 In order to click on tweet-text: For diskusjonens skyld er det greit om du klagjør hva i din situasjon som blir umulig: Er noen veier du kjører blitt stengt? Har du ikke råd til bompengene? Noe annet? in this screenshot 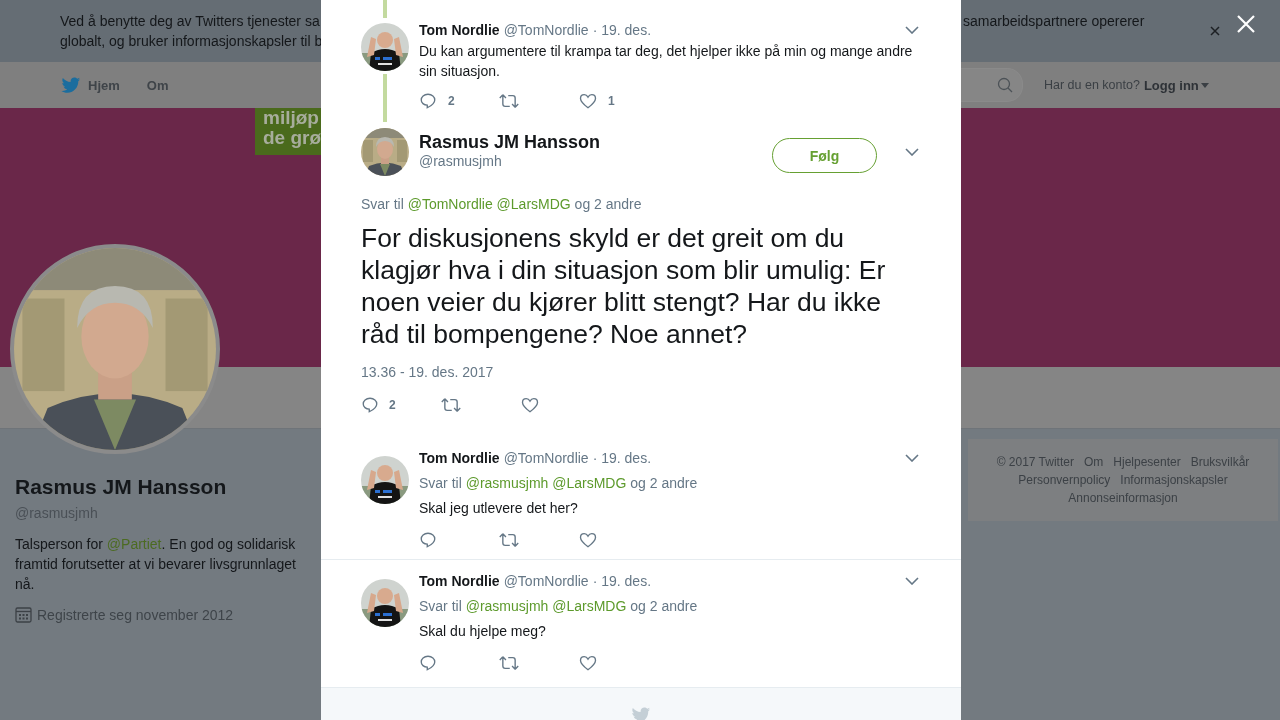, I will do `click(624, 286)`.